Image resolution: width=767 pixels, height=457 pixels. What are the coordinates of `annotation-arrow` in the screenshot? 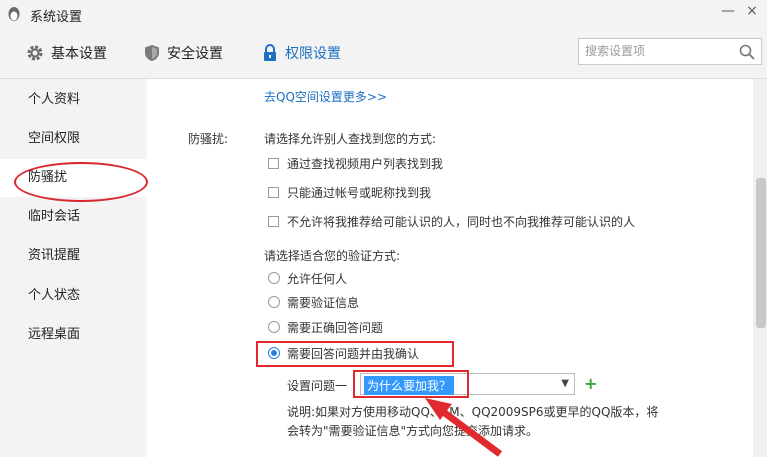 It's located at (464, 427).